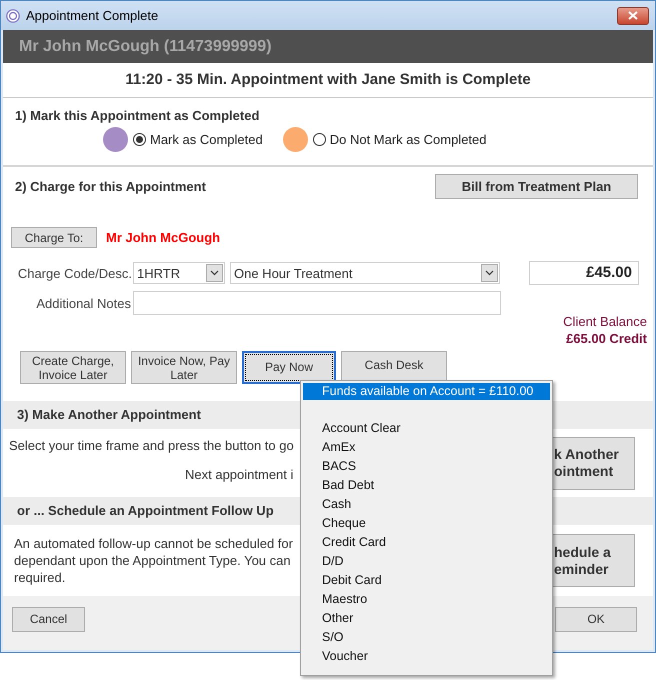  I want to click on ok-button: OK, so click(596, 619).